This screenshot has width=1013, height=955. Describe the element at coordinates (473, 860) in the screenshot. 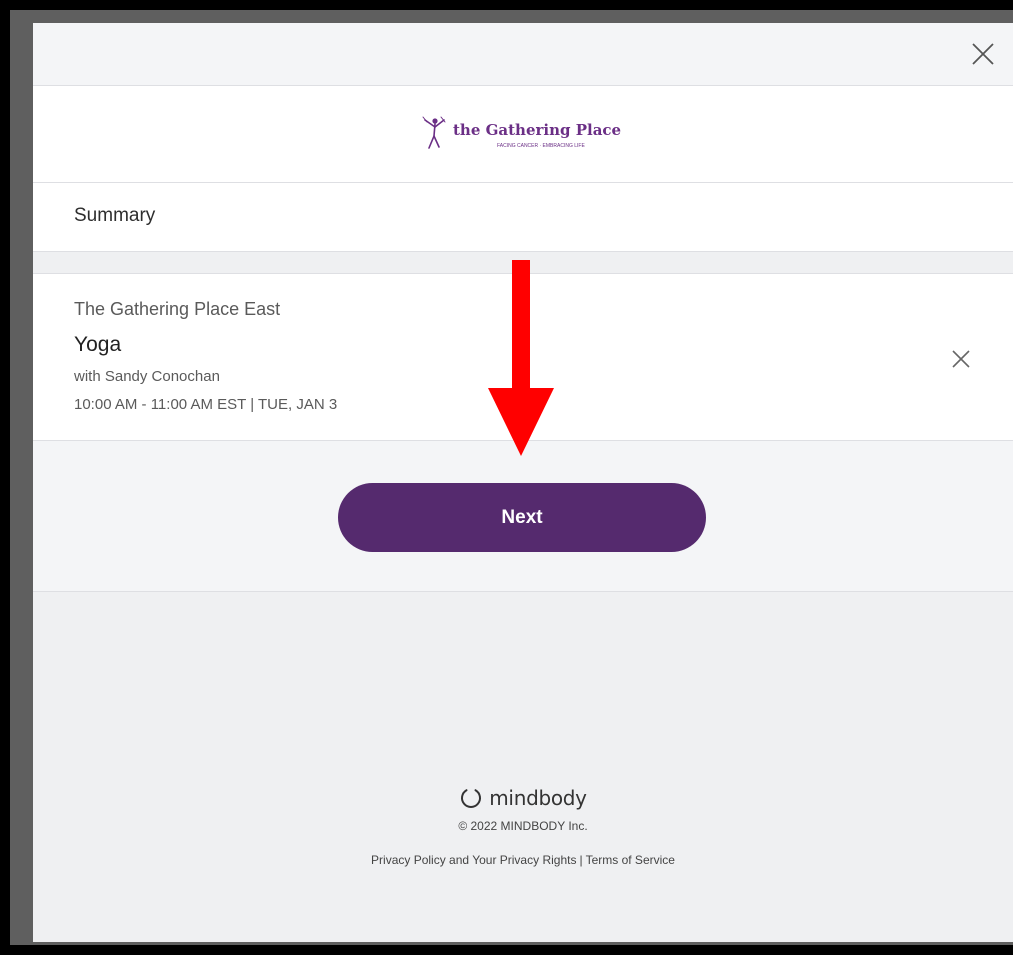

I see `privacy-policy-link: Privacy Policy and Your Privacy Rights` at that location.